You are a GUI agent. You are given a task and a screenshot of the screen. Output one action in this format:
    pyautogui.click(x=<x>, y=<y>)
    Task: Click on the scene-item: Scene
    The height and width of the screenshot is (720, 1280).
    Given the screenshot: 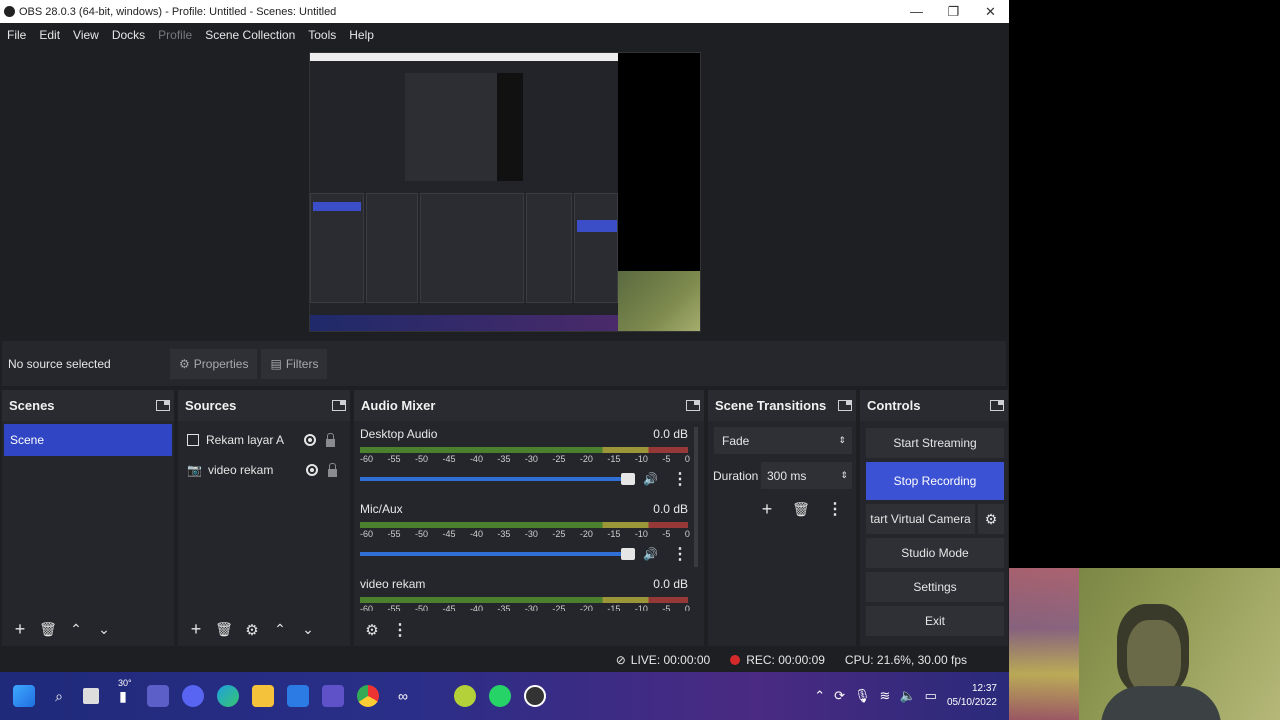 What is the action you would take?
    pyautogui.click(x=88, y=440)
    